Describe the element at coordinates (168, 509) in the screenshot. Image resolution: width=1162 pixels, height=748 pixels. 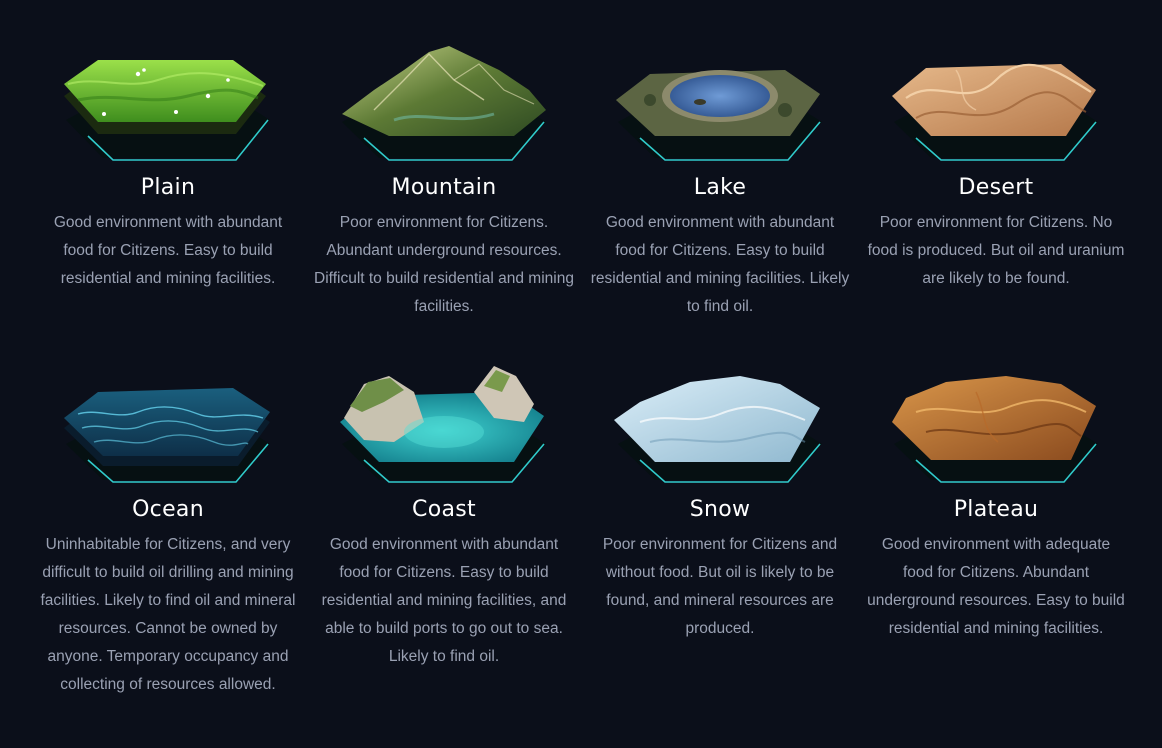
I see `terrain-name-ocean: Ocean` at that location.